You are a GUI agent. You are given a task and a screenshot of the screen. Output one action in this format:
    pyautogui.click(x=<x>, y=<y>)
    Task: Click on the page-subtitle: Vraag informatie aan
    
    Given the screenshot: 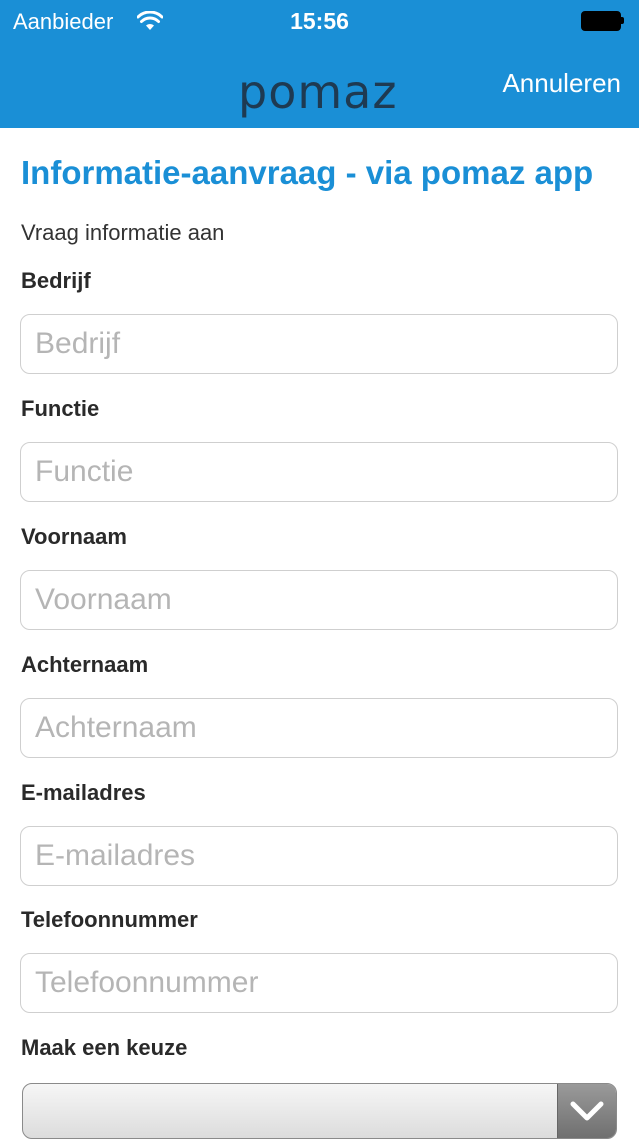 What is the action you would take?
    pyautogui.click(x=123, y=232)
    